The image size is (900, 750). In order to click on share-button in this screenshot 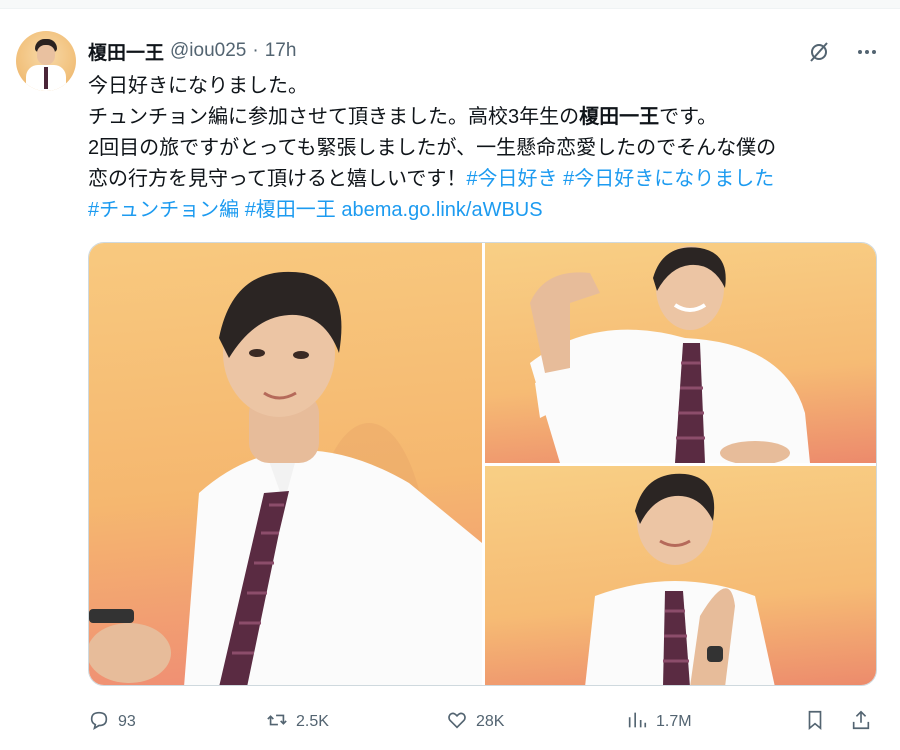, I will do `click(861, 722)`.